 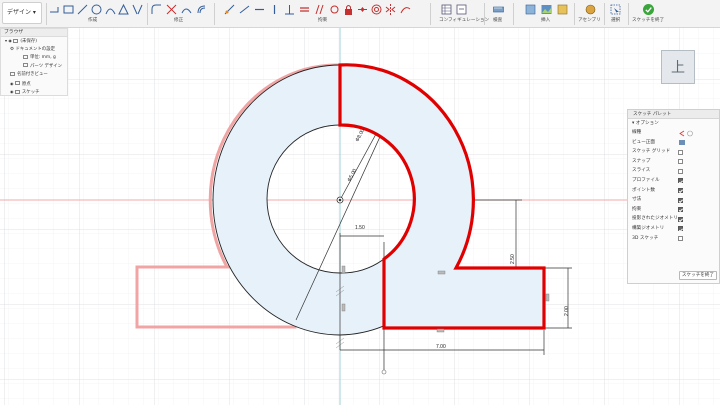 What do you see at coordinates (92, 20) in the screenshot?
I see `group-label-create: 作成` at bounding box center [92, 20].